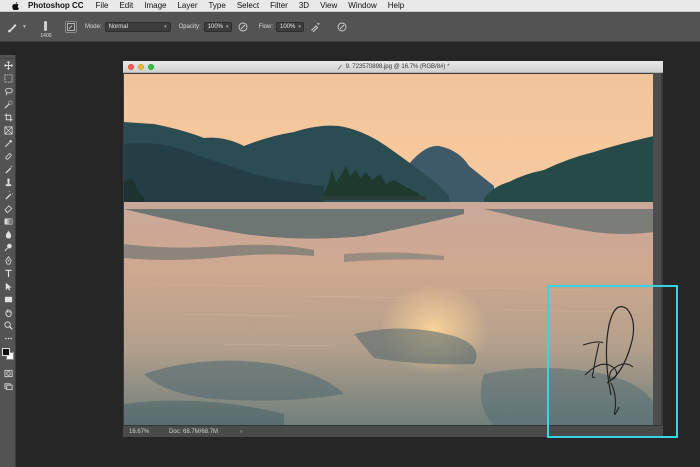 The width and height of the screenshot is (700, 467). I want to click on brush-tool-icon, so click(8, 169).